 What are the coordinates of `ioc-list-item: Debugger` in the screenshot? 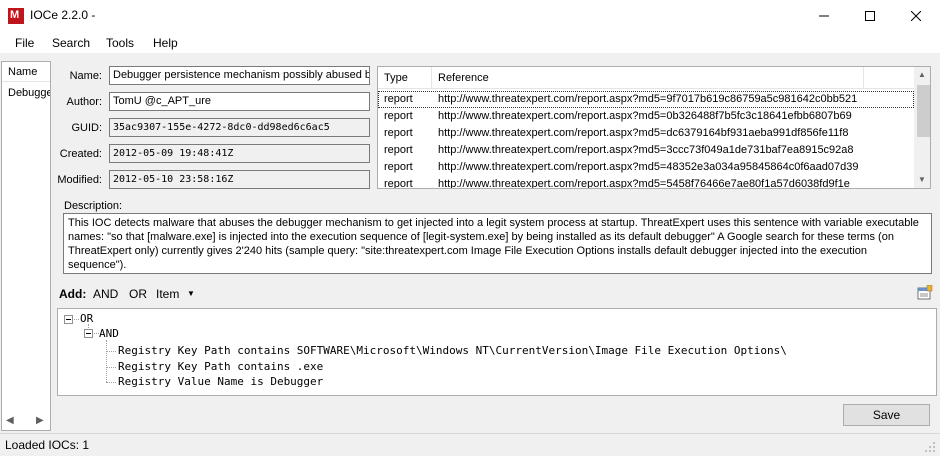 It's located at (29, 93).